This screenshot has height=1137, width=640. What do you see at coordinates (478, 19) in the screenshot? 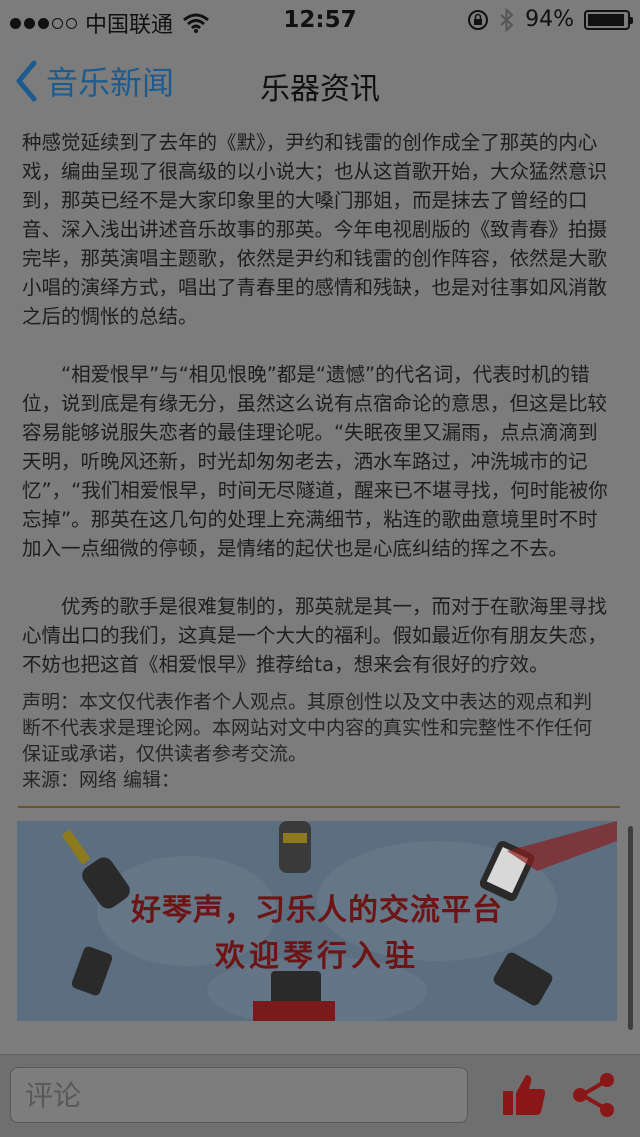
I see `orientation-lock-icon` at bounding box center [478, 19].